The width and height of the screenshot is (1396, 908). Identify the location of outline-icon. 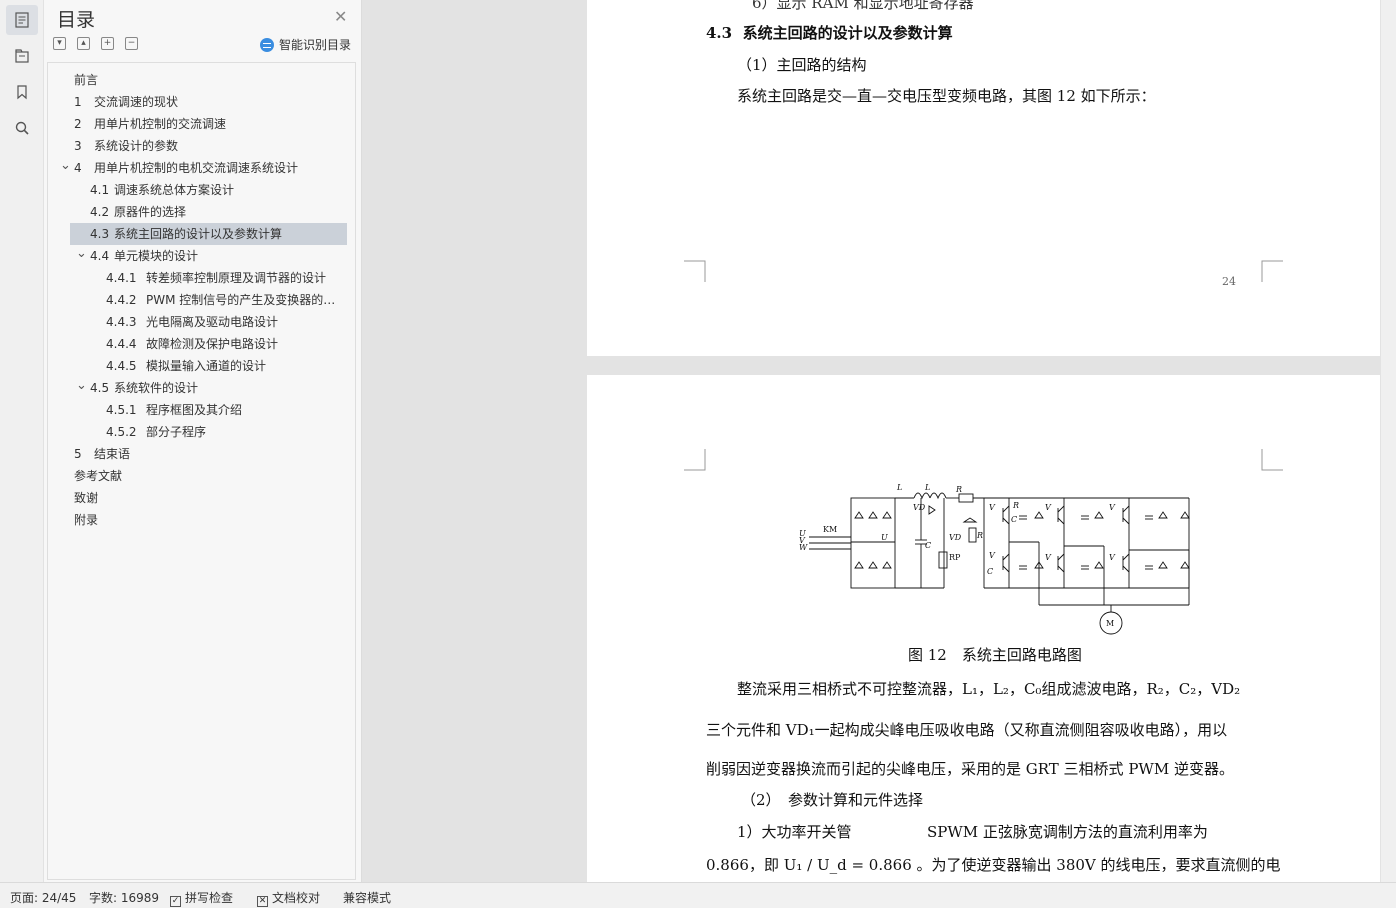
(22, 20).